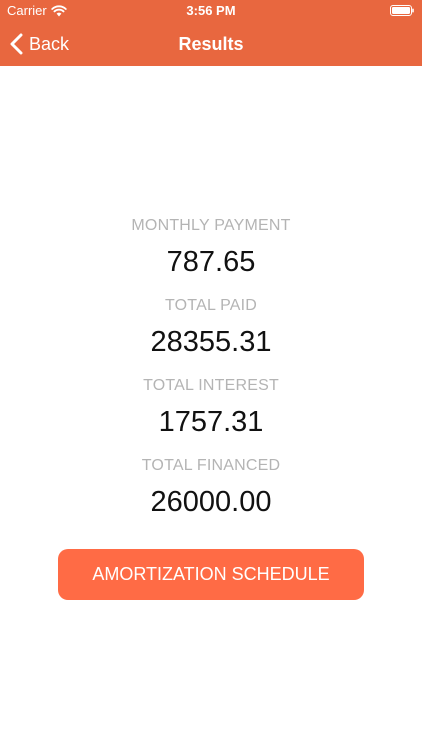 The image size is (422, 750). Describe the element at coordinates (211, 385) in the screenshot. I see `total-interest-label: TOTAL INTEREST` at that location.